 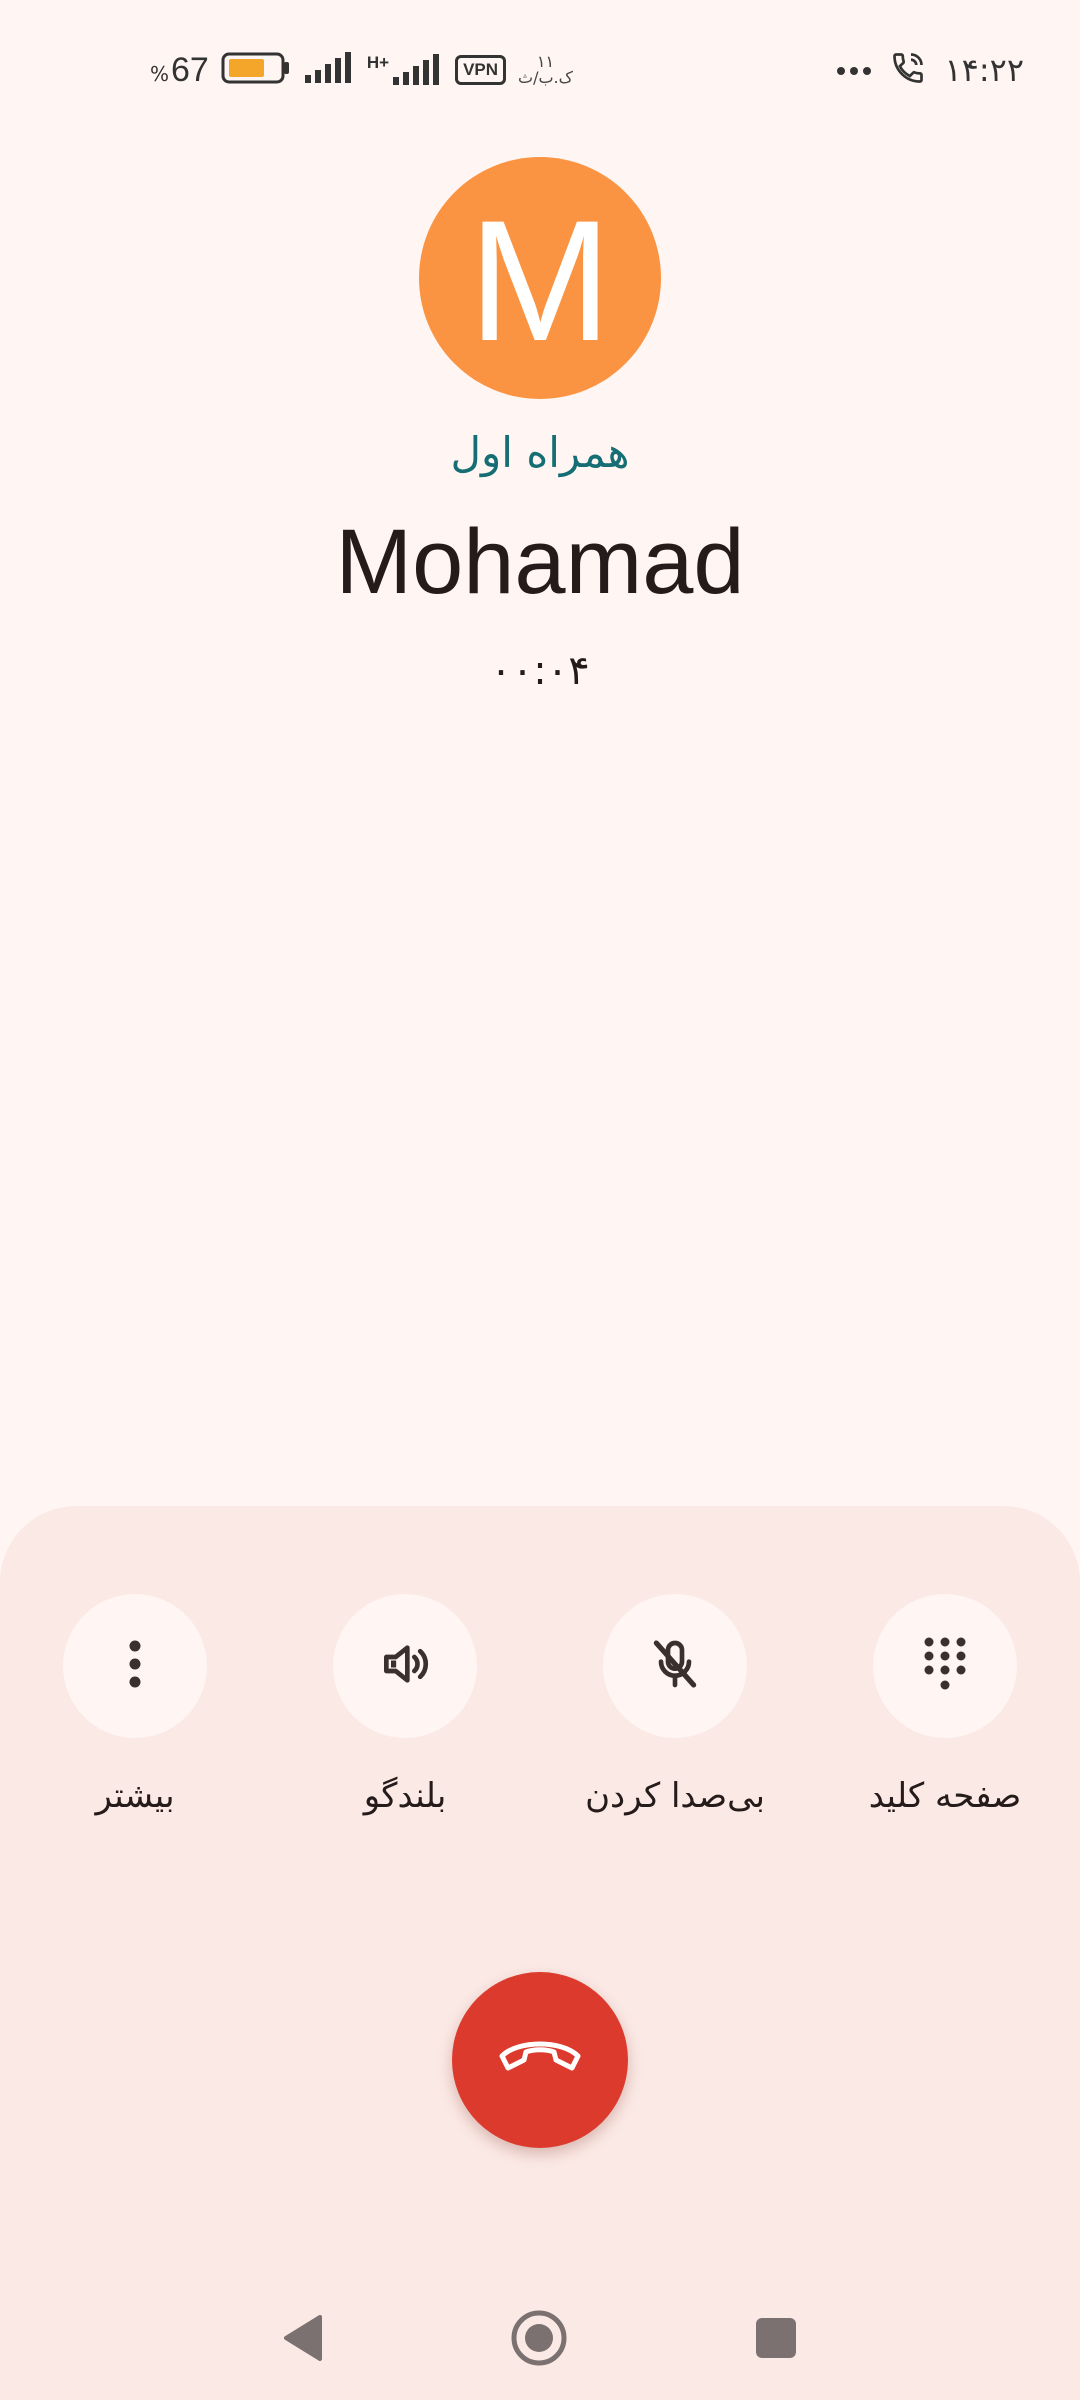 I want to click on mic-off-icon, so click(x=675, y=1666).